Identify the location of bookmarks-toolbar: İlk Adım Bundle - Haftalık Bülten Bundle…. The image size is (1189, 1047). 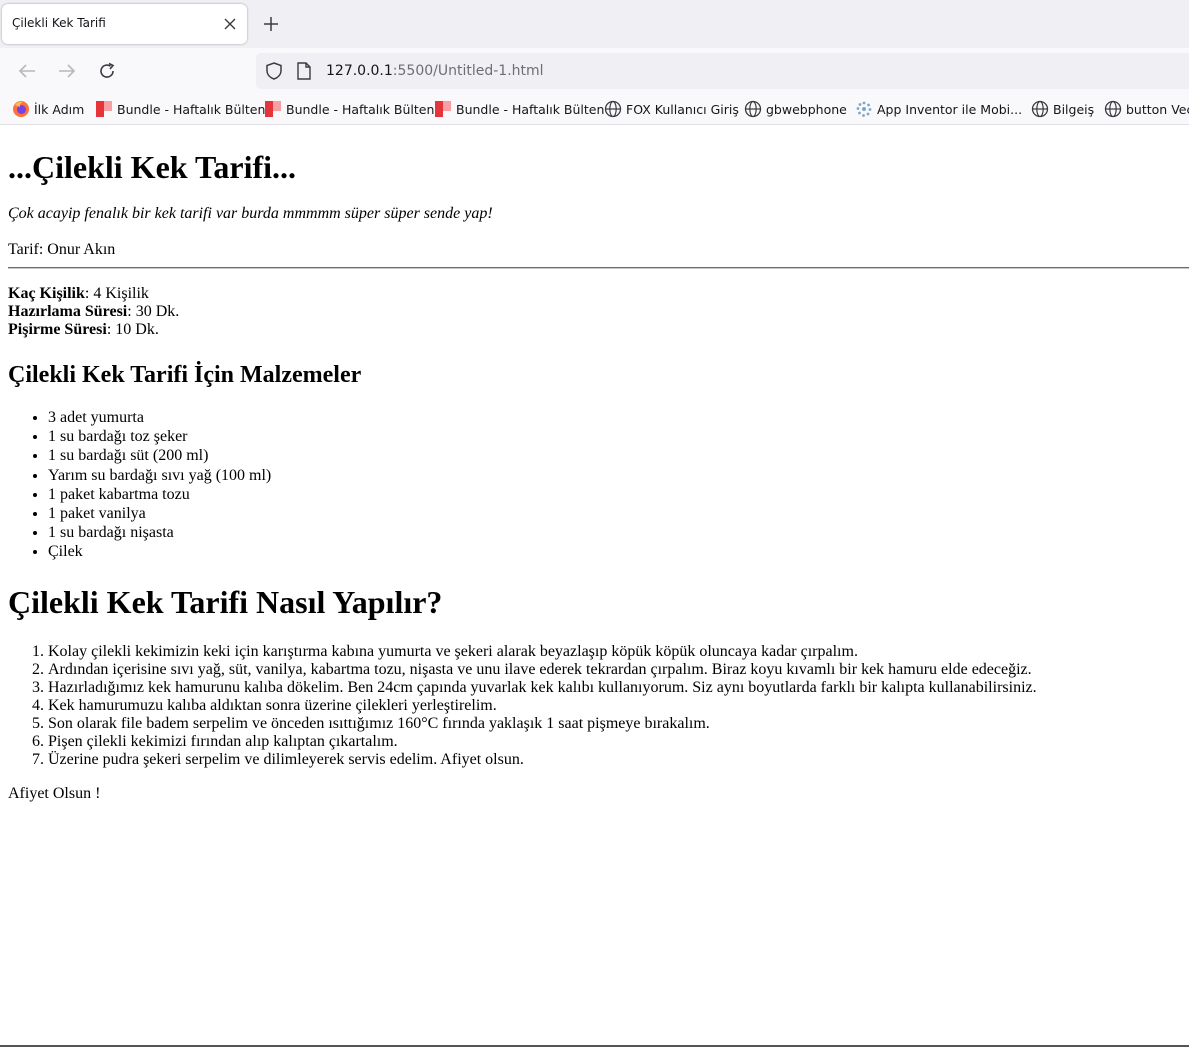
(594, 109).